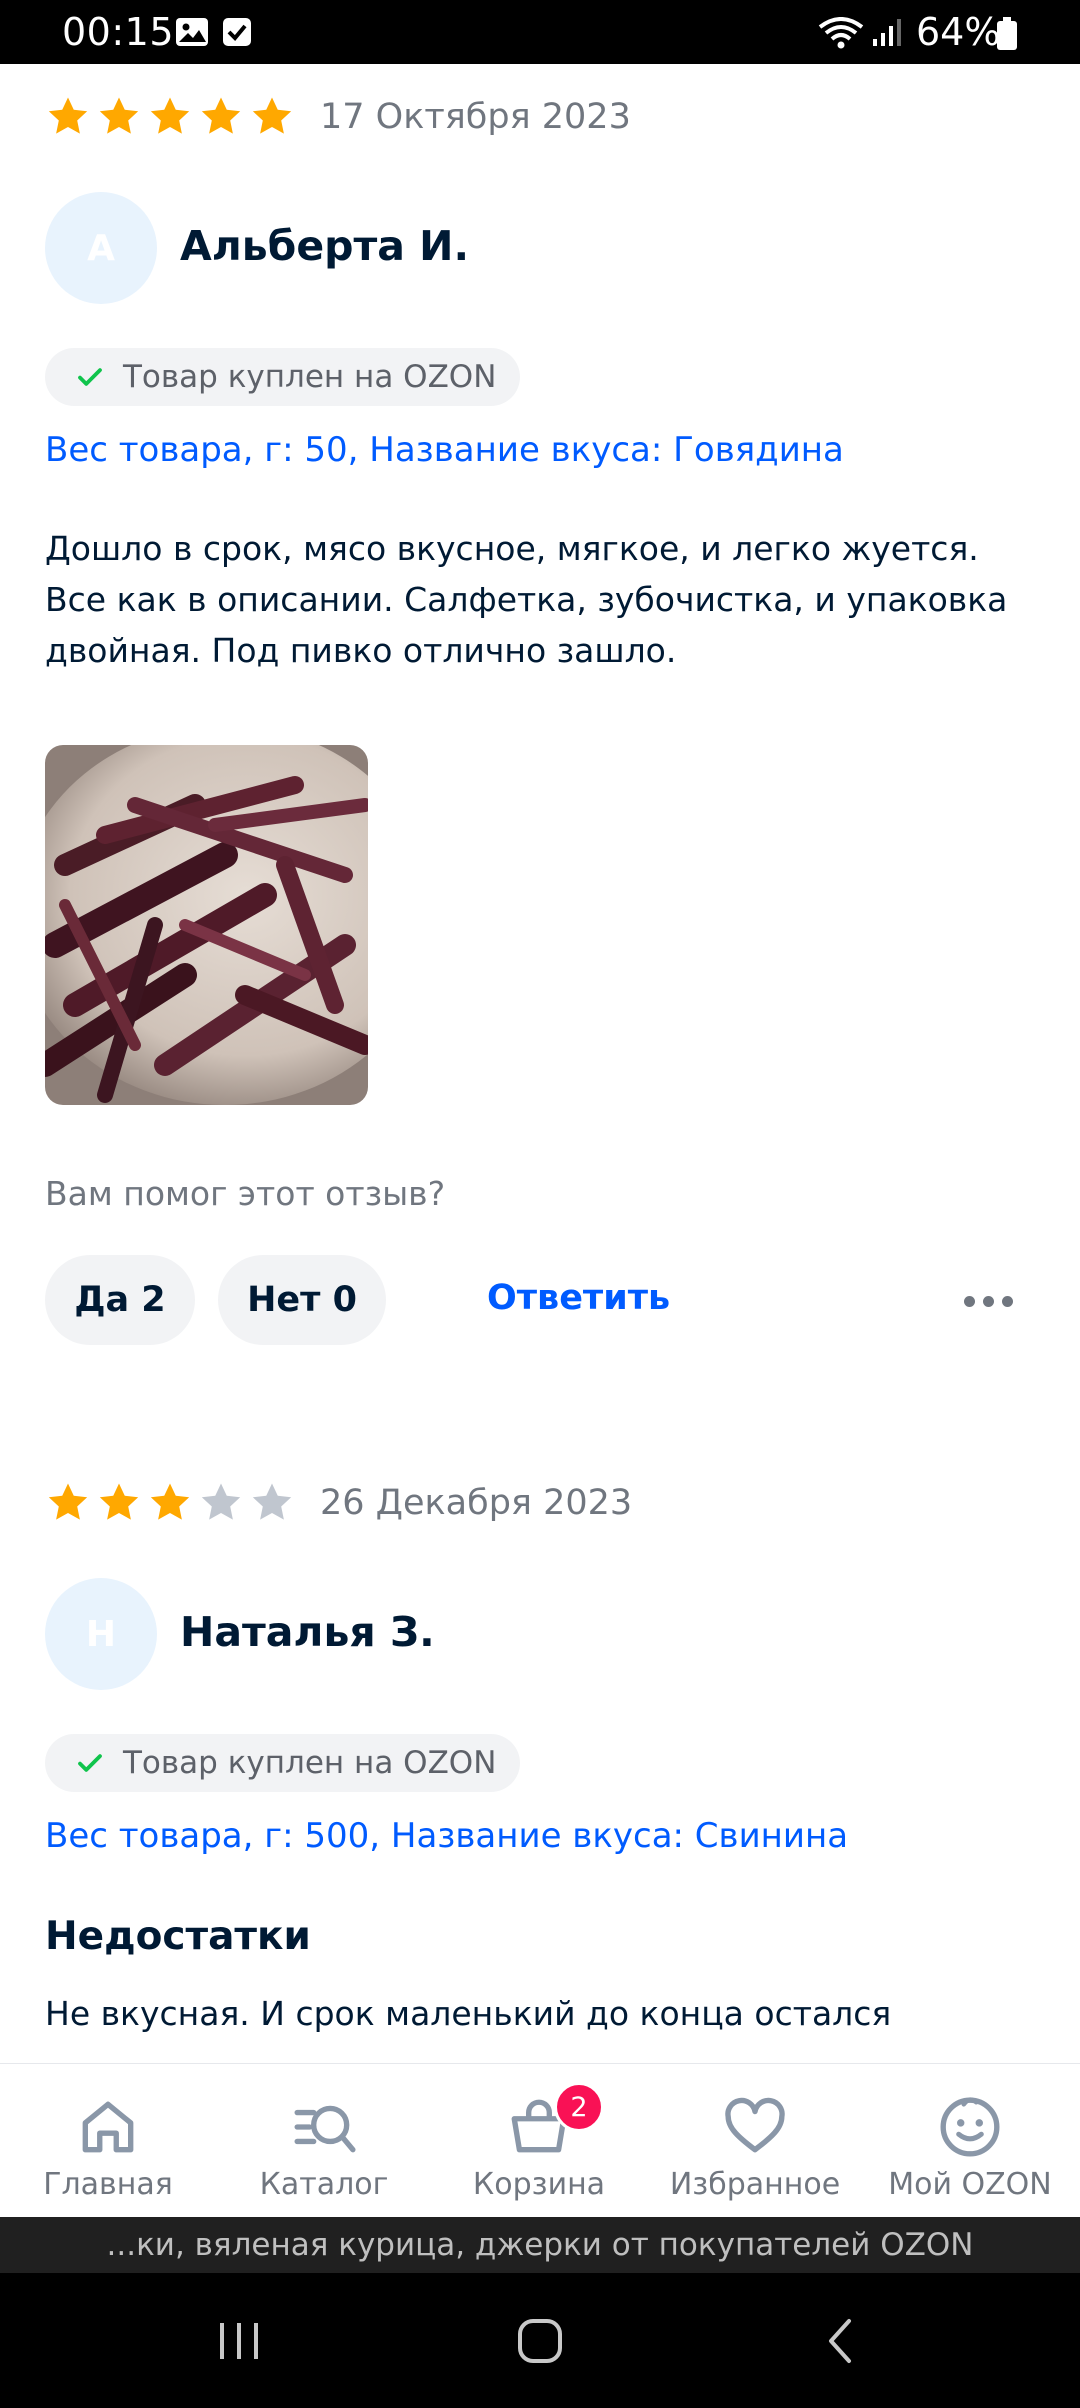 The image size is (1080, 2408). Describe the element at coordinates (324, 2127) in the screenshot. I see `catalog-search-icon` at that location.